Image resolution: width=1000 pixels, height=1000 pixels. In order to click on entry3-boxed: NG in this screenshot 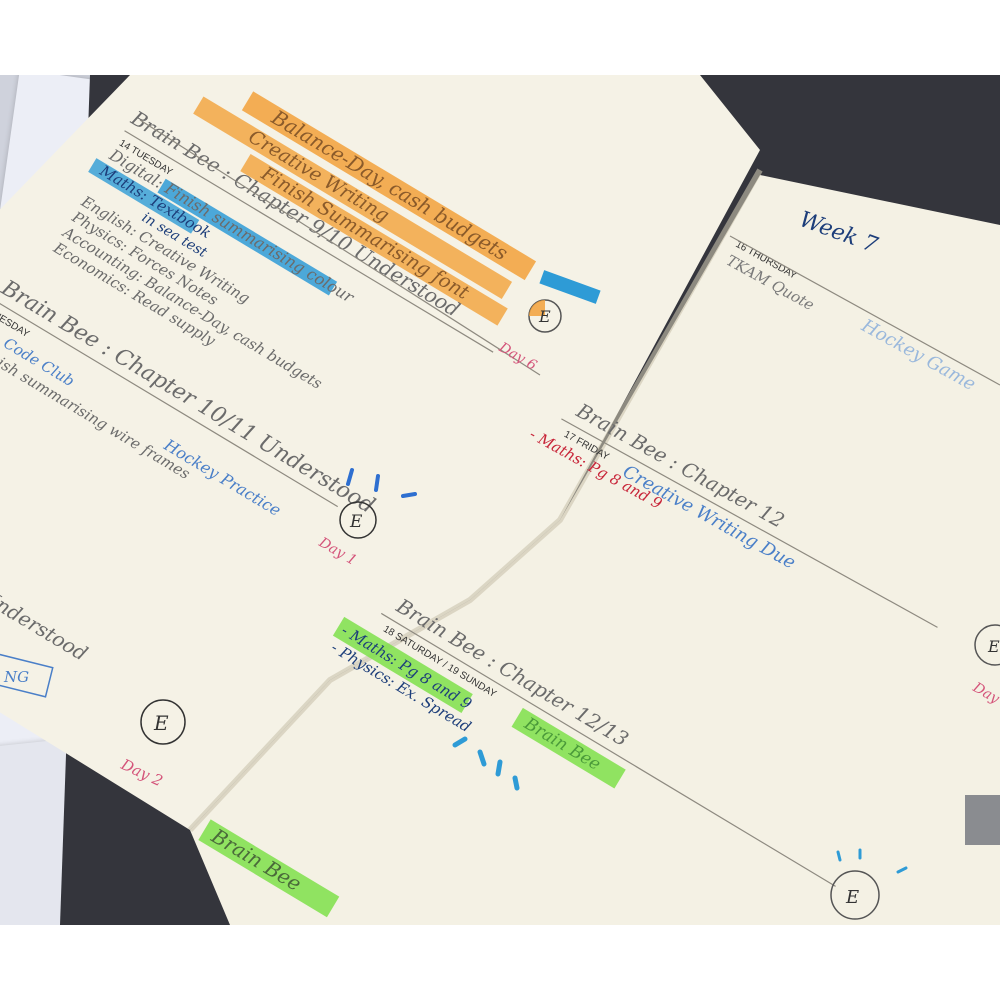, I will do `click(16, 677)`.